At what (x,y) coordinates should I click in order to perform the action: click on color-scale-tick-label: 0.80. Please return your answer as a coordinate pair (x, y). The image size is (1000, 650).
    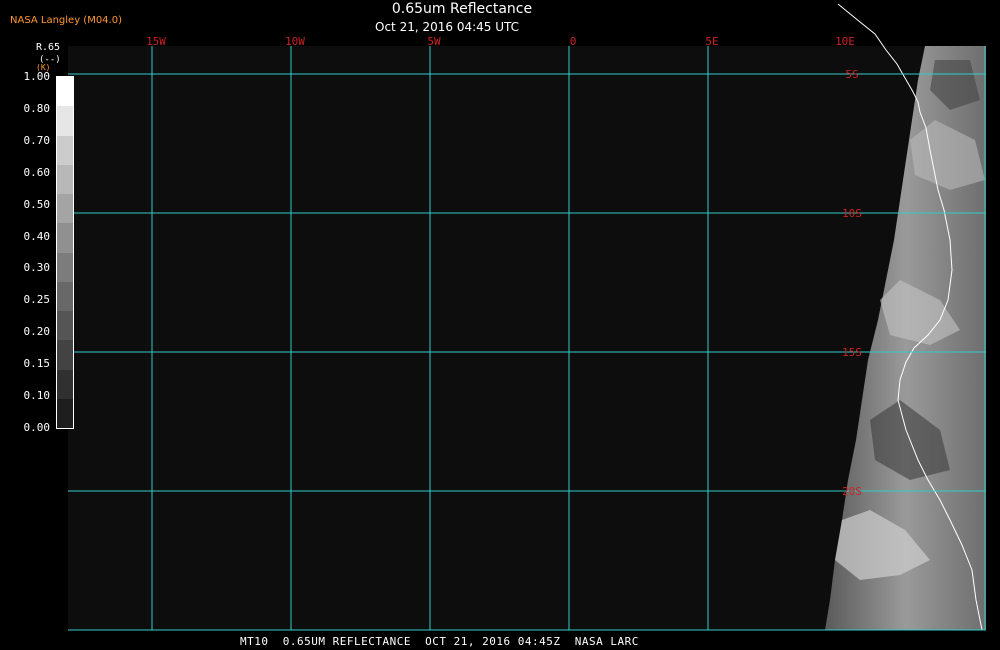
    Looking at the image, I should click on (37, 108).